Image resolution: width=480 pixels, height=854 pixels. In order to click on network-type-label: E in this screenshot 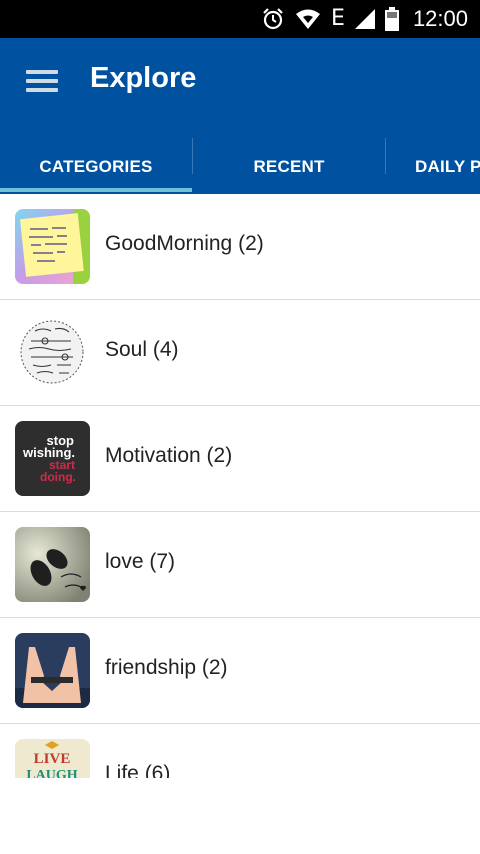, I will do `click(338, 18)`.